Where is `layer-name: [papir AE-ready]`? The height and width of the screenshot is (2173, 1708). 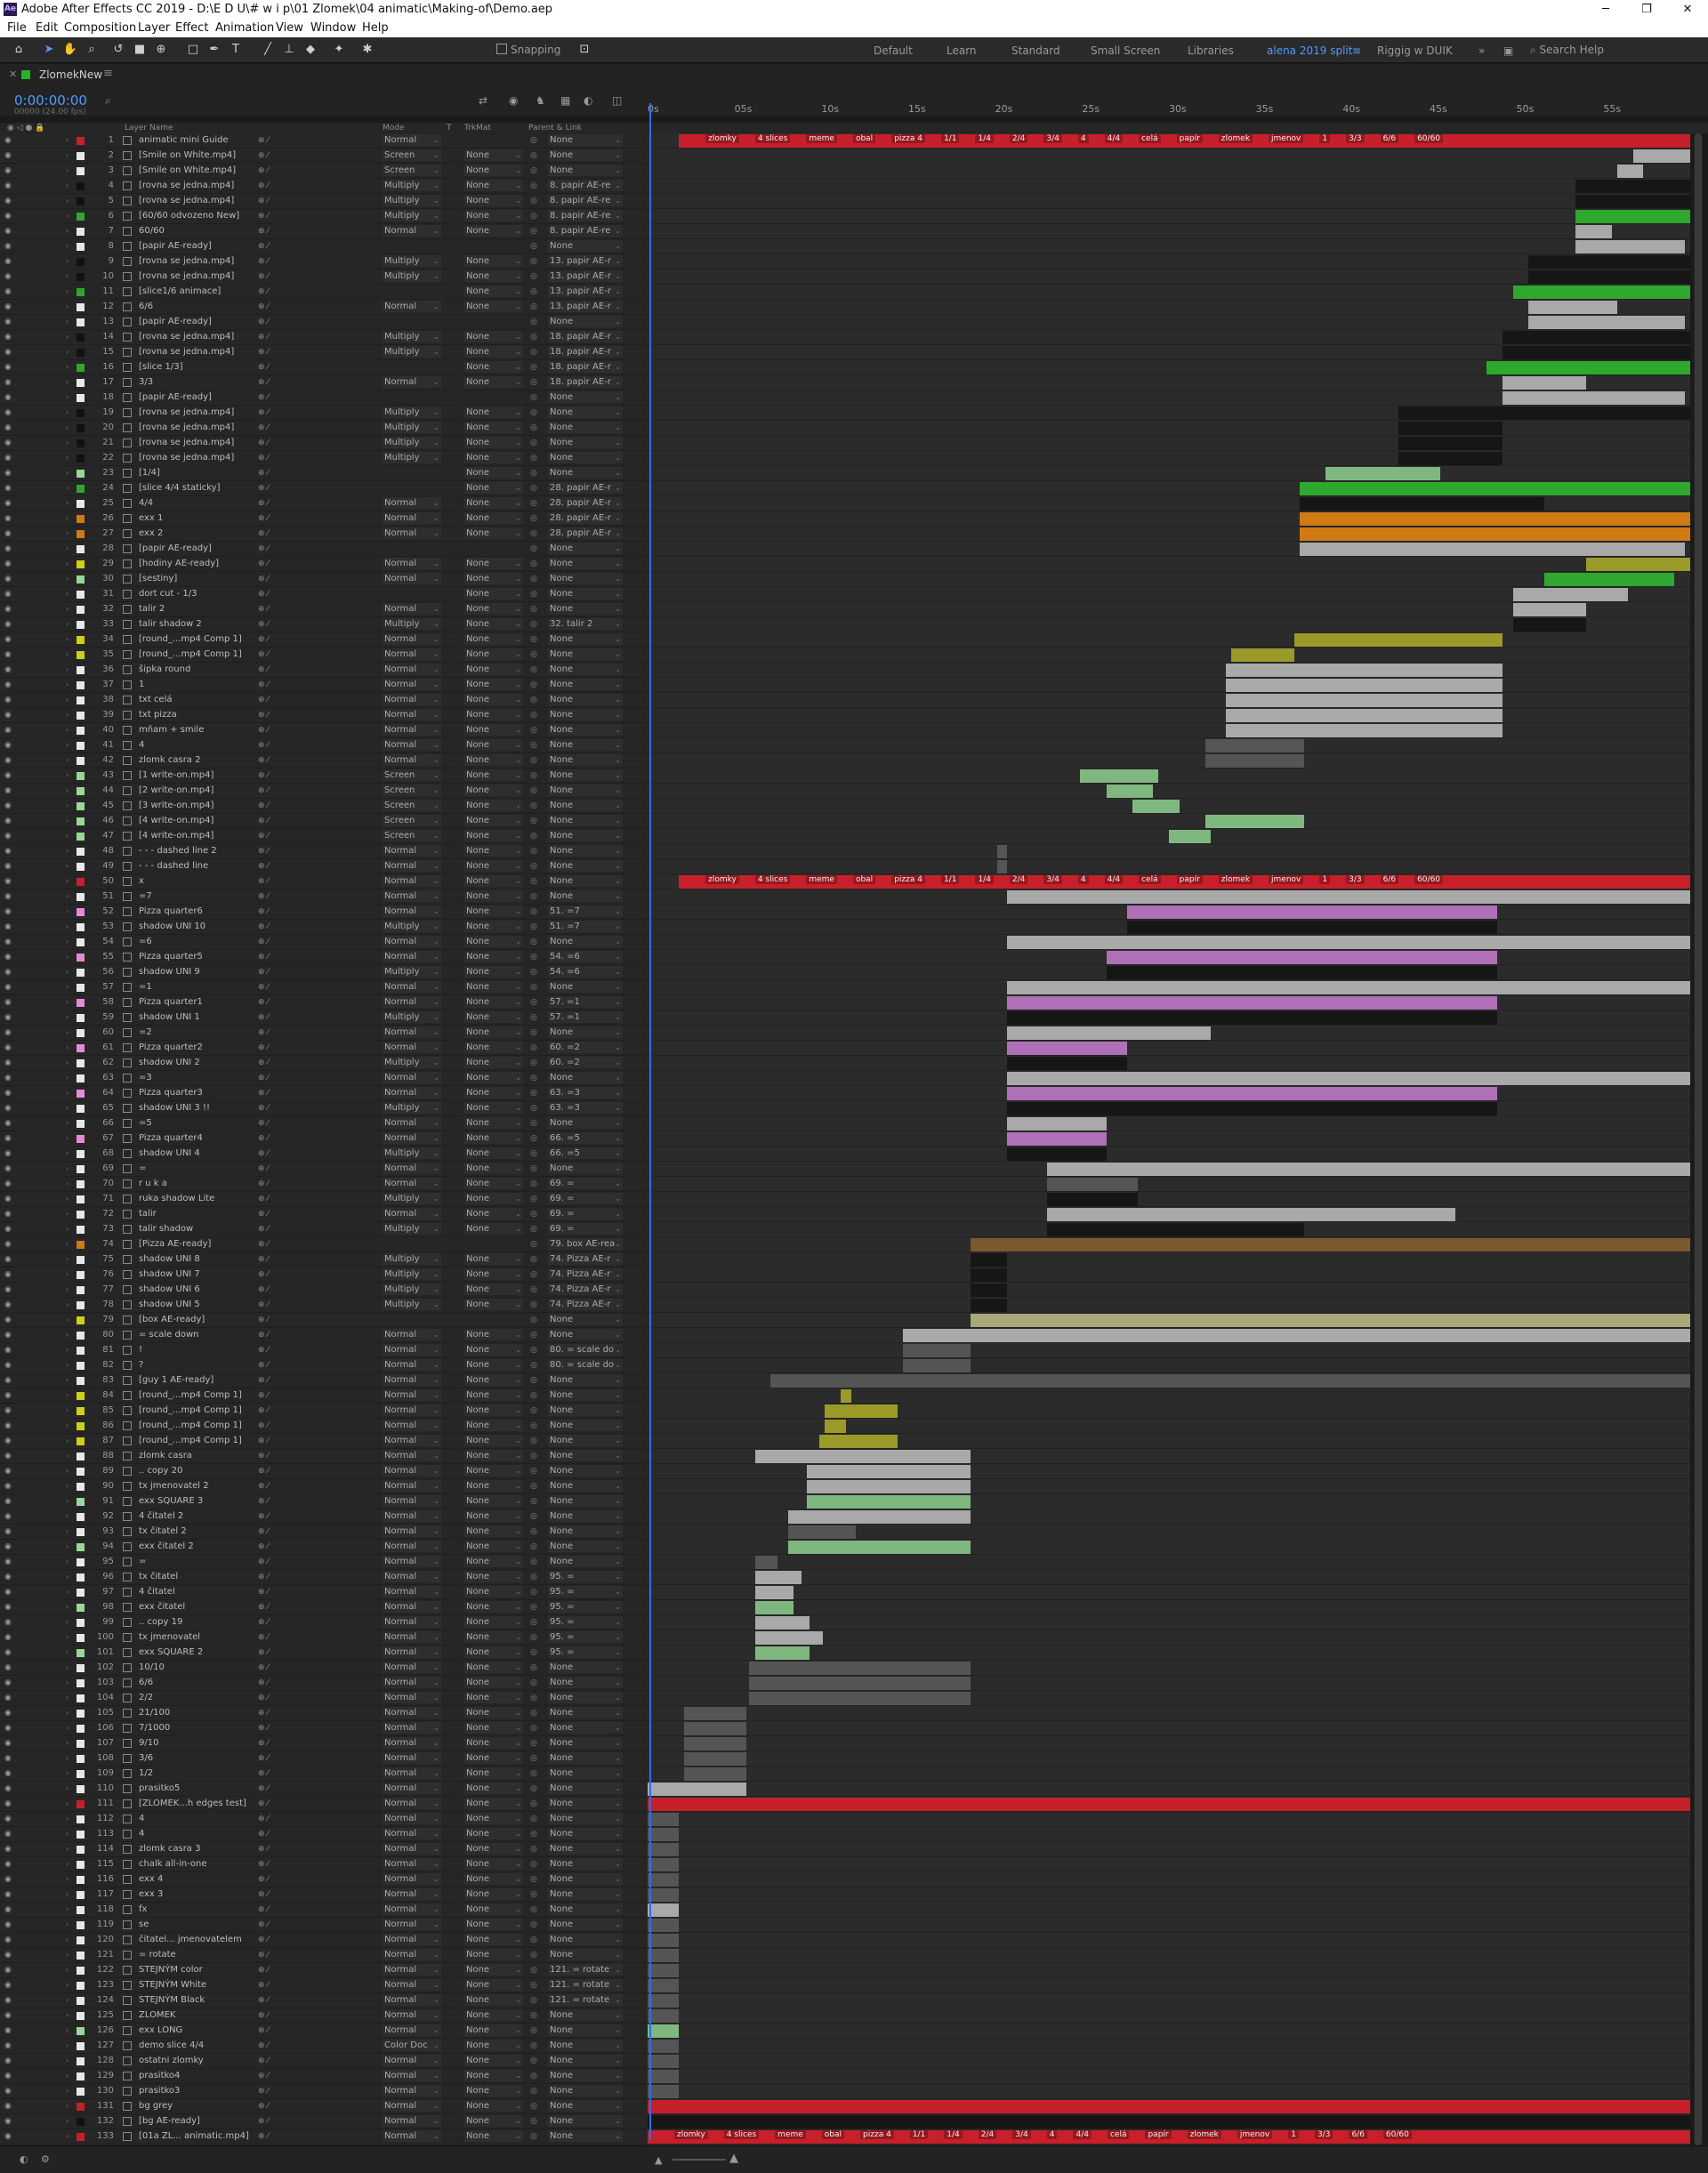 layer-name: [papir AE-ready] is located at coordinates (196, 397).